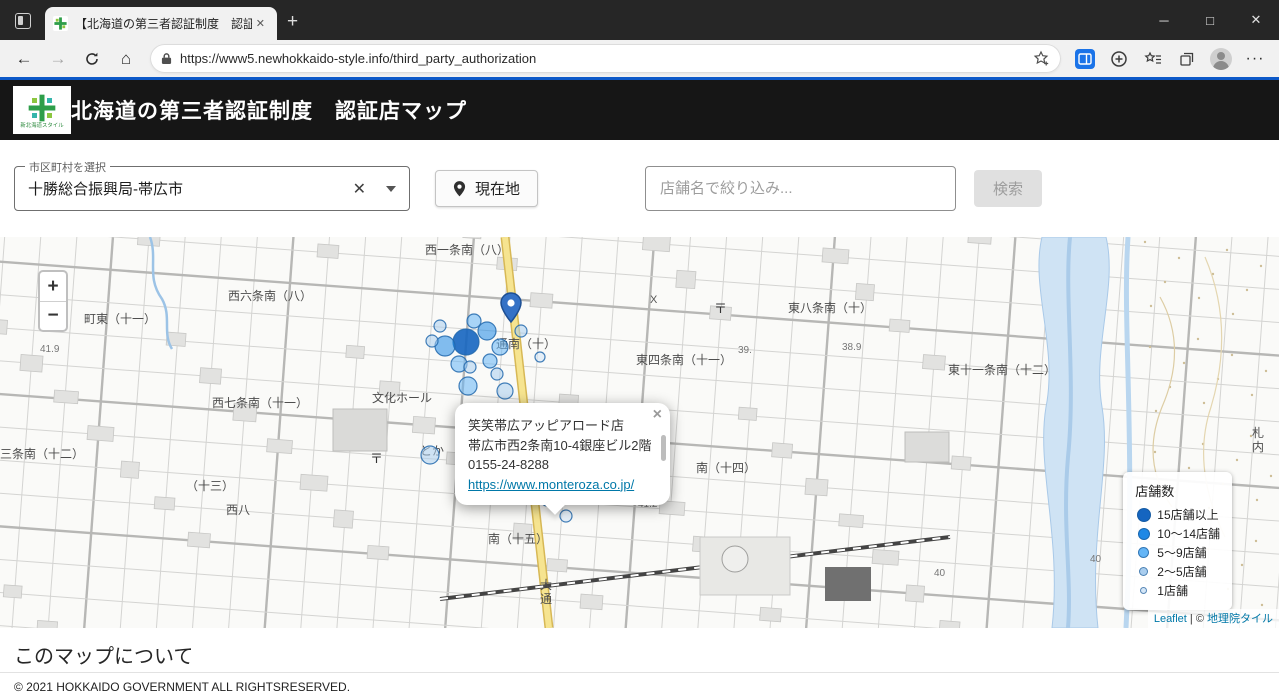  Describe the element at coordinates (58, 59) in the screenshot. I see `forward-icon: →` at that location.